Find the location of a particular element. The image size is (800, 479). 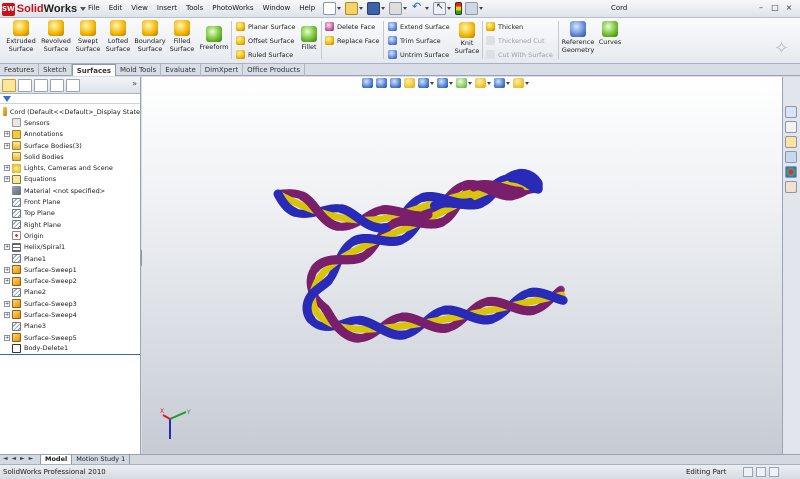

tab-features: Features is located at coordinates (20, 70).